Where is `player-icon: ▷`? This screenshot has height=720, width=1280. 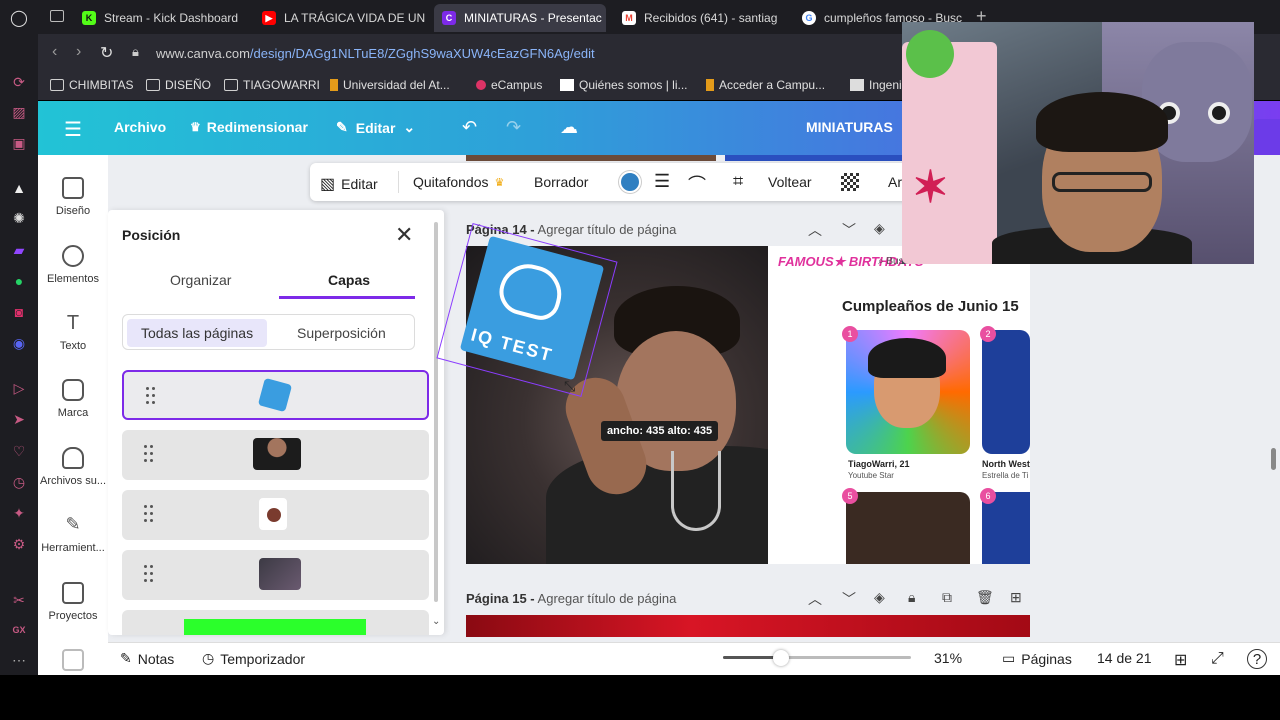
player-icon: ▷ is located at coordinates (19, 388).